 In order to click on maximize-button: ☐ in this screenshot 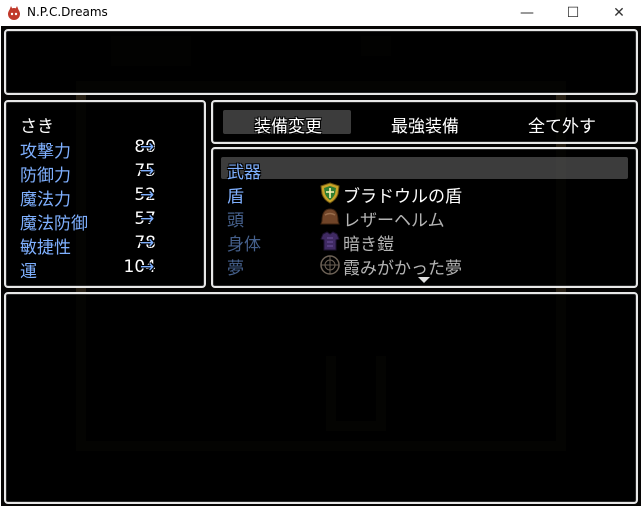, I will do `click(573, 13)`.